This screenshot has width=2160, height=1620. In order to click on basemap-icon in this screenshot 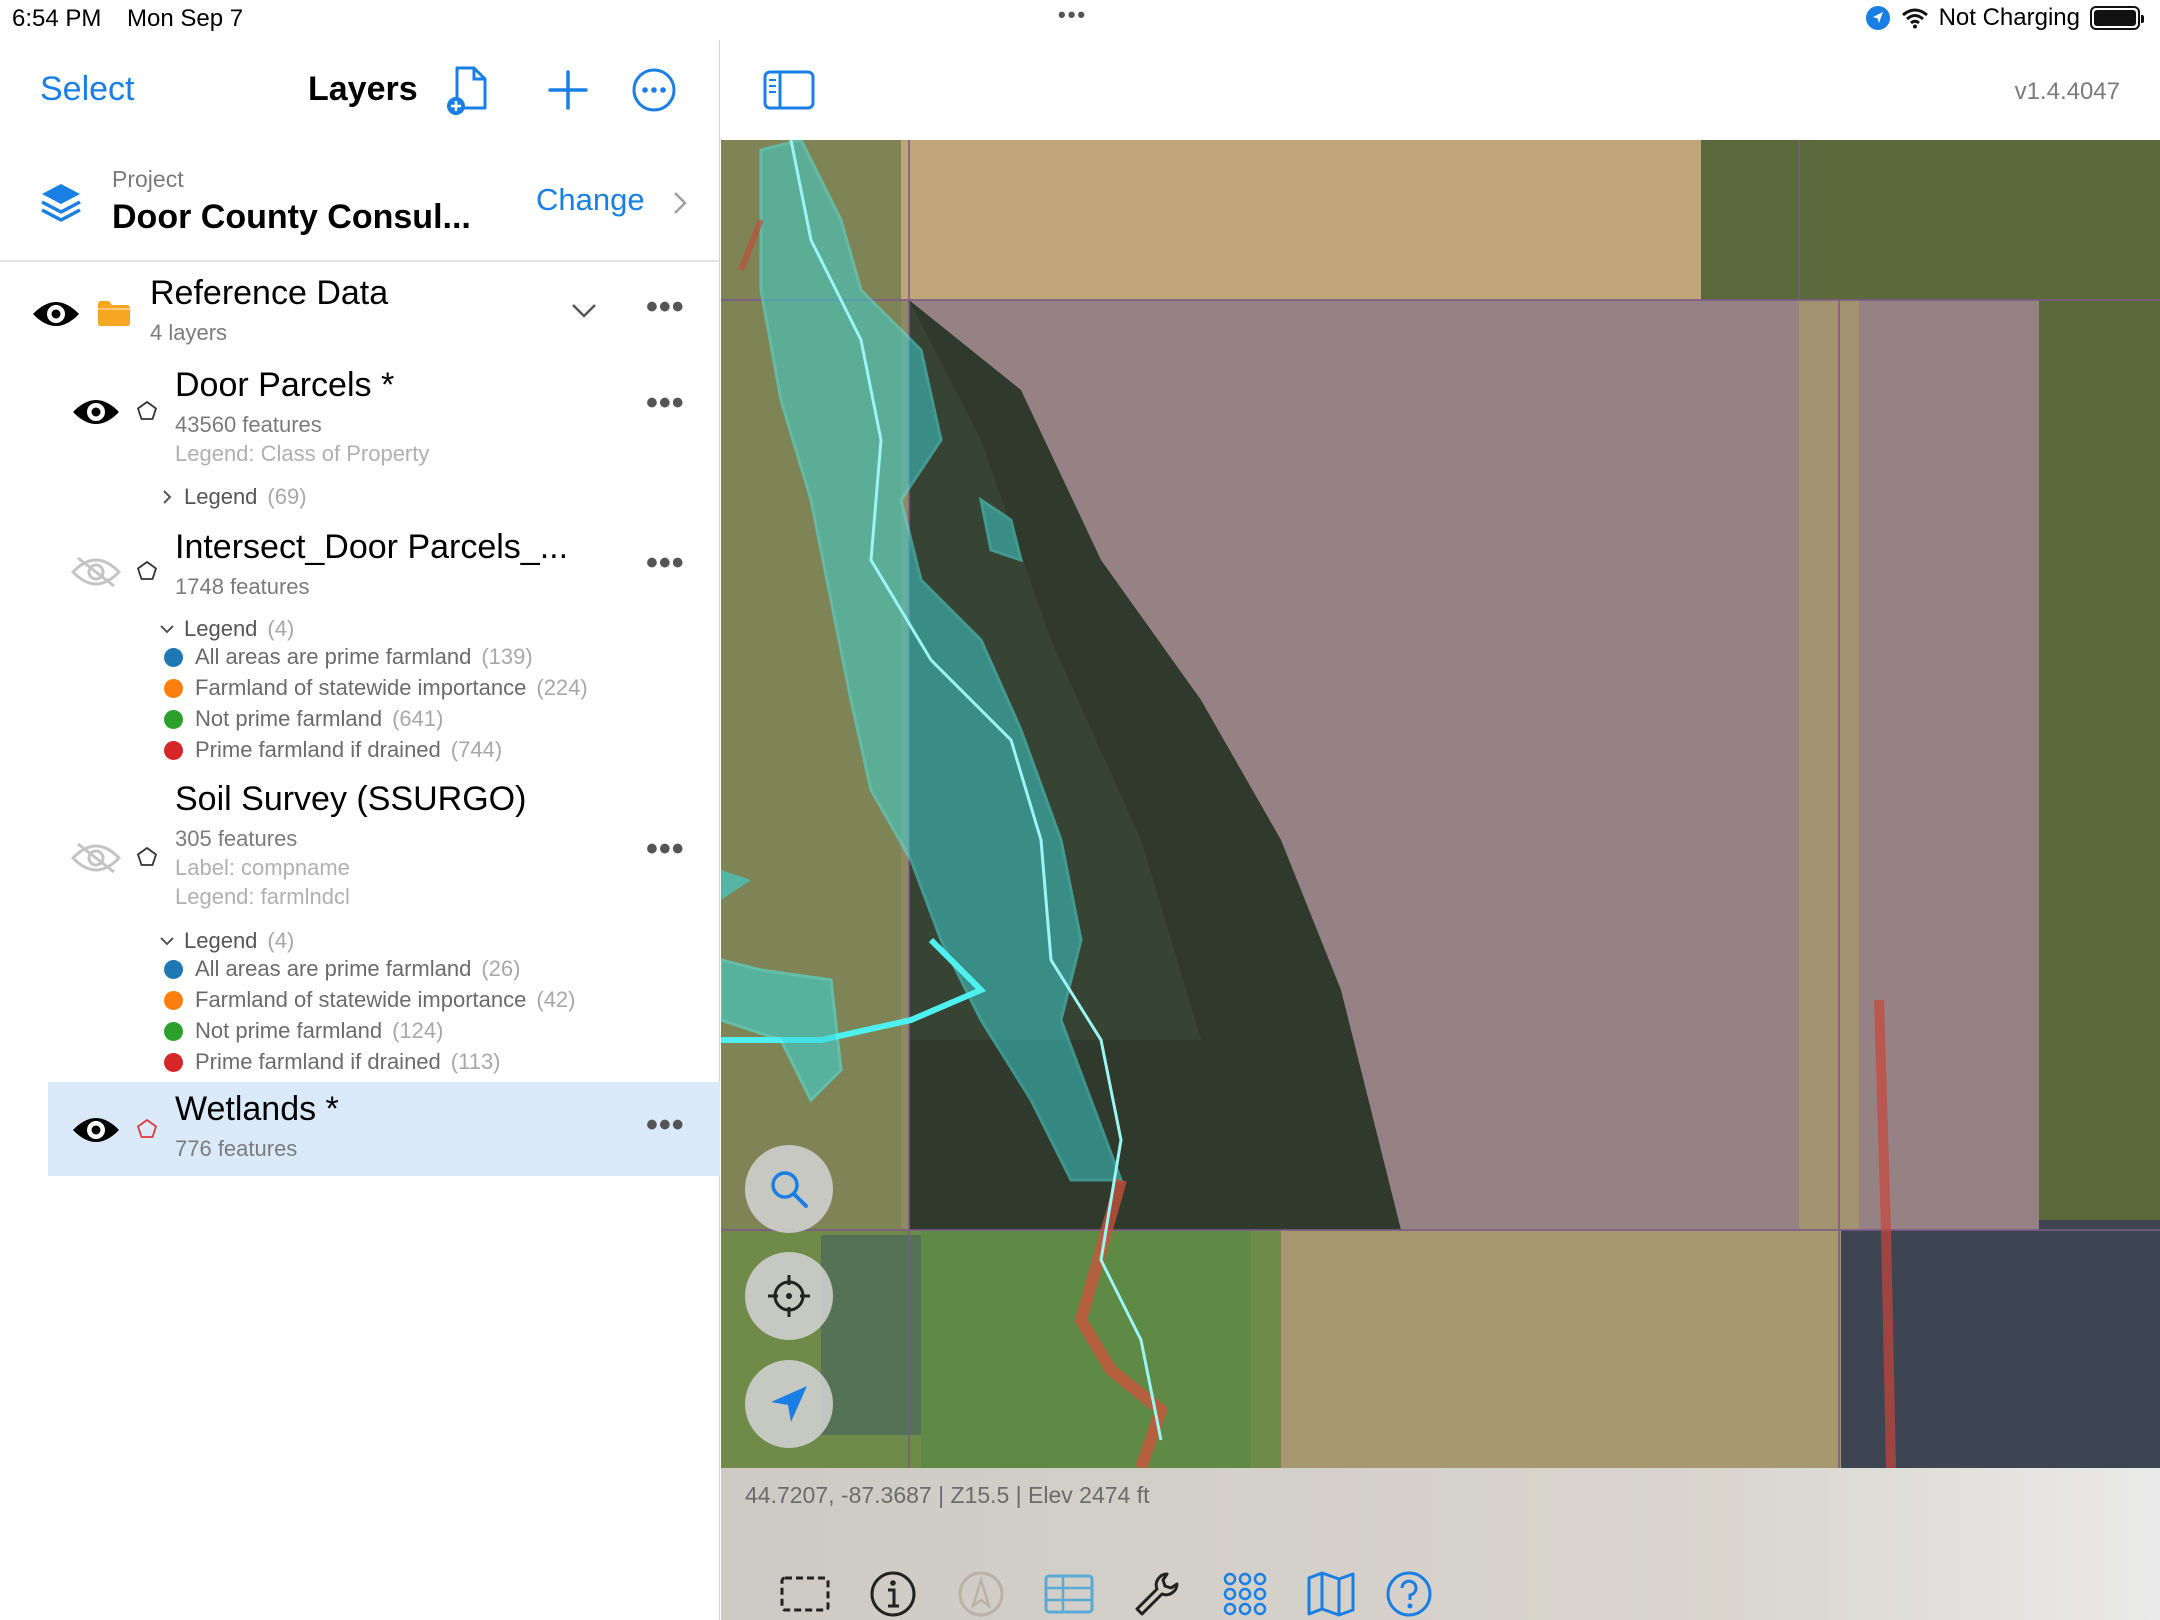, I will do `click(1331, 1594)`.